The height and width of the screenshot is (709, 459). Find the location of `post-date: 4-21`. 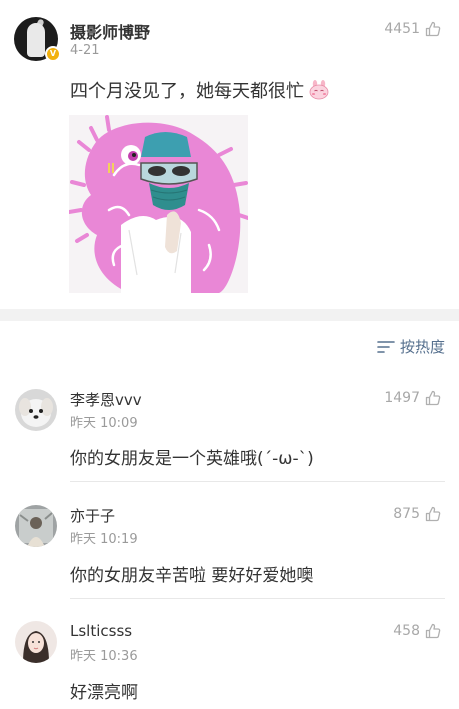

post-date: 4-21 is located at coordinates (85, 50).